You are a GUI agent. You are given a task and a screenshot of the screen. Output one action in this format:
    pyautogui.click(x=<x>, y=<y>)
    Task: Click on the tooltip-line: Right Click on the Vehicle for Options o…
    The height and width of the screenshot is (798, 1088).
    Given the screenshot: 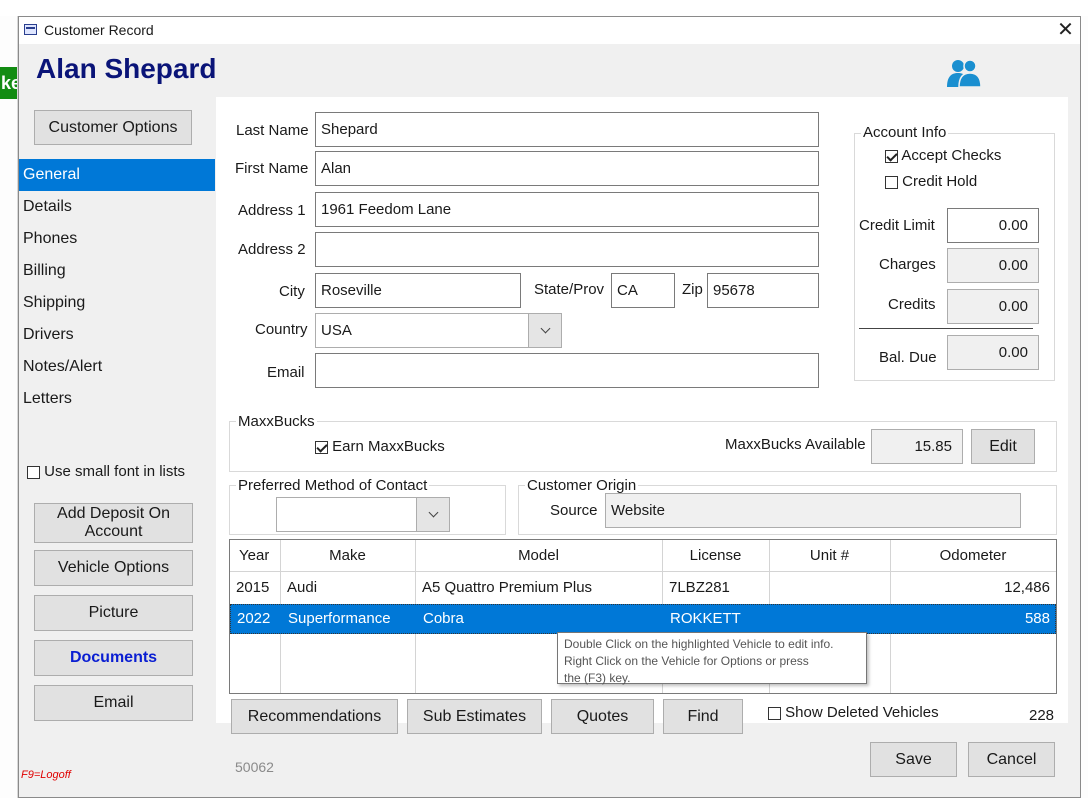 What is the action you would take?
    pyautogui.click(x=686, y=661)
    